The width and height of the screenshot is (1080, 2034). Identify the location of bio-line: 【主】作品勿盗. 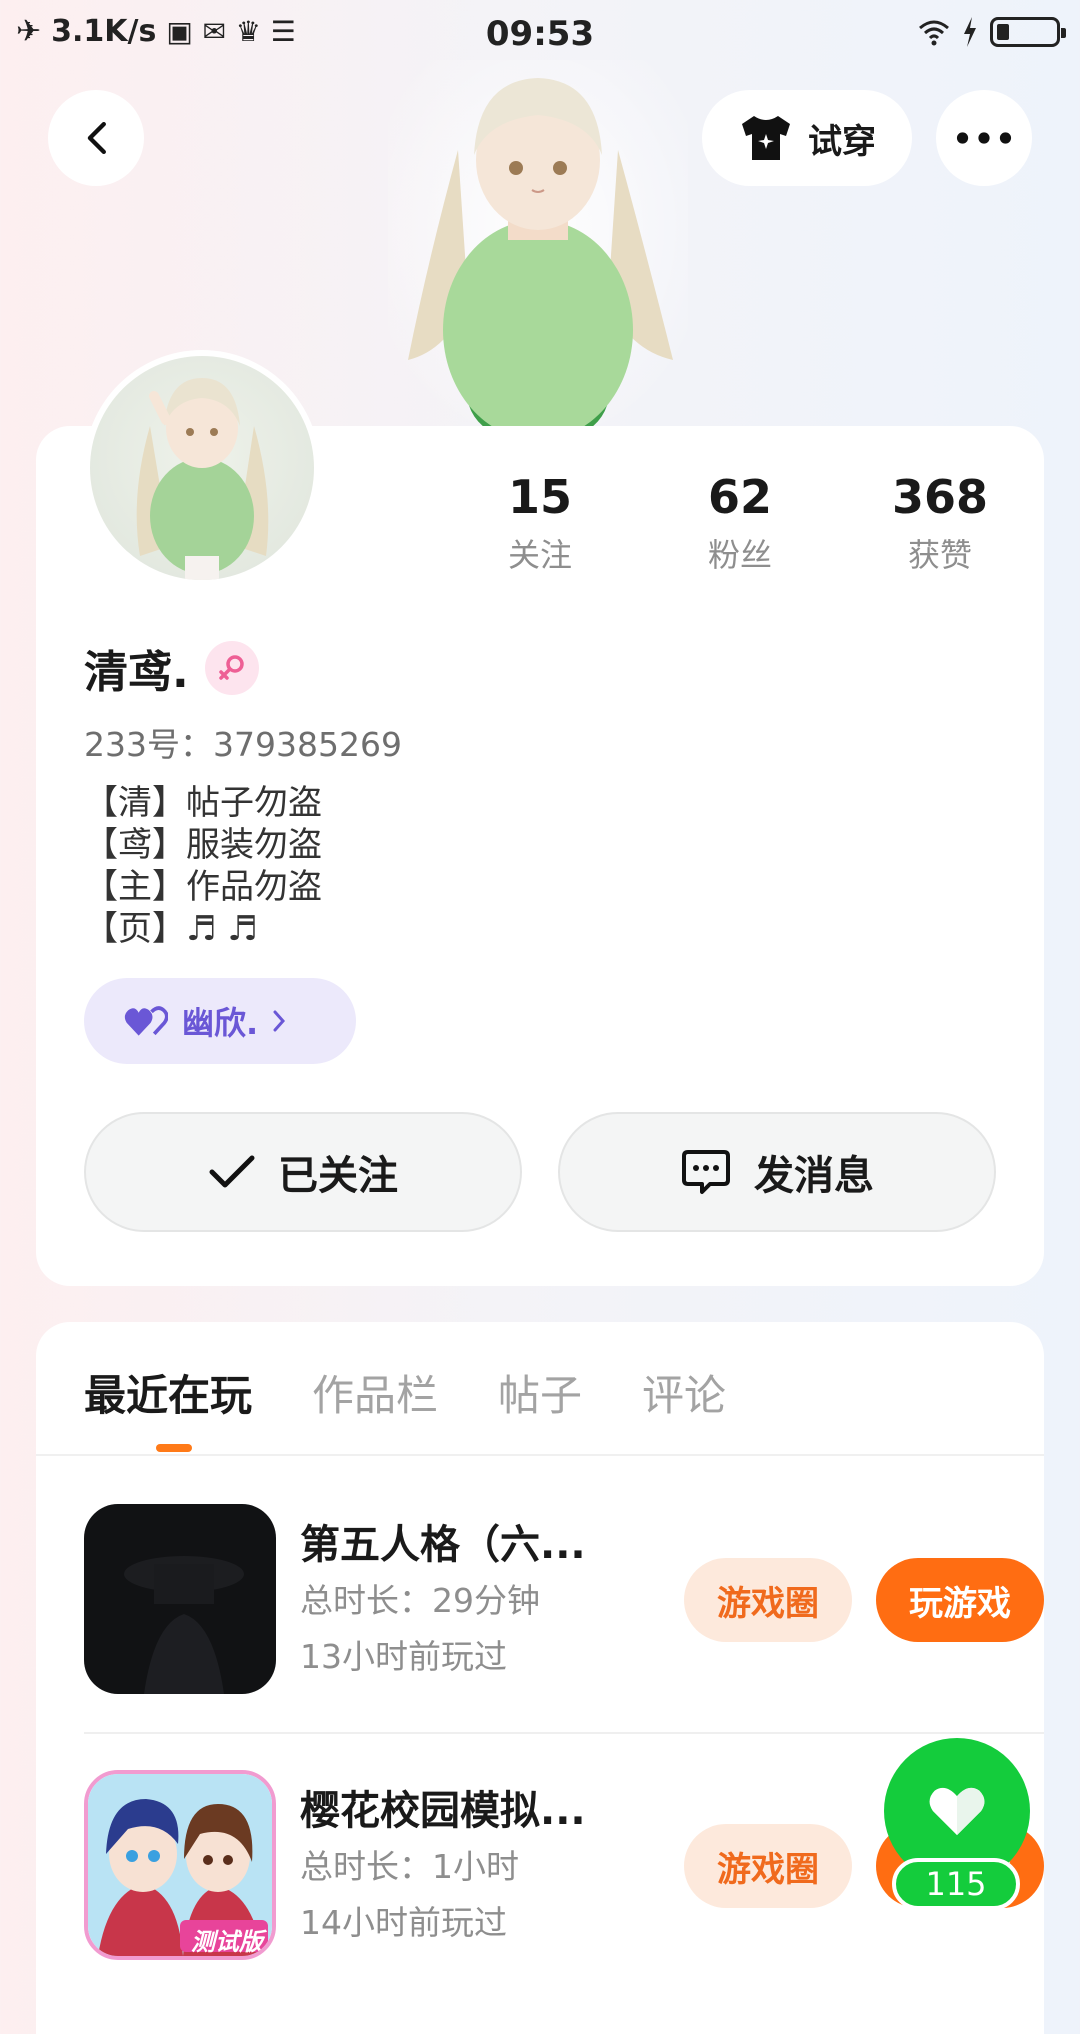
(203, 887).